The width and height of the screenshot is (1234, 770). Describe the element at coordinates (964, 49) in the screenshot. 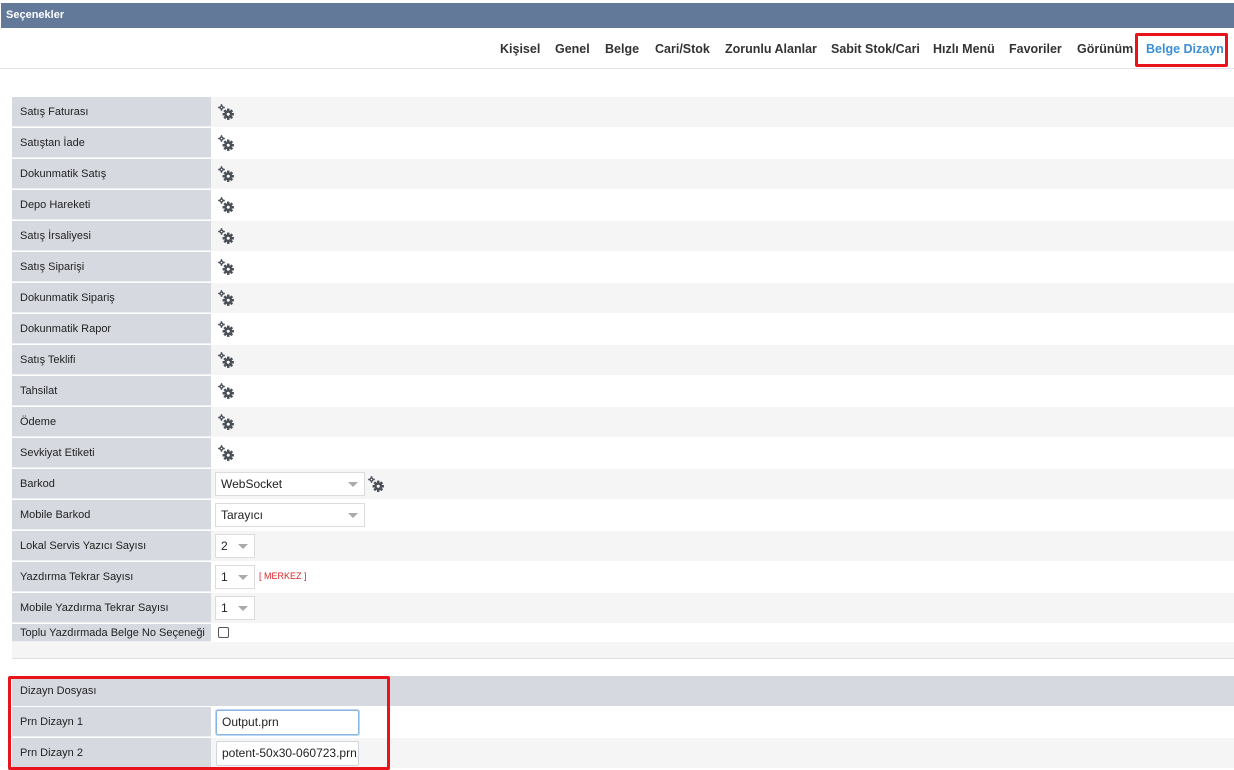

I see `tab-hizli-menu: Hızlı Menü` at that location.